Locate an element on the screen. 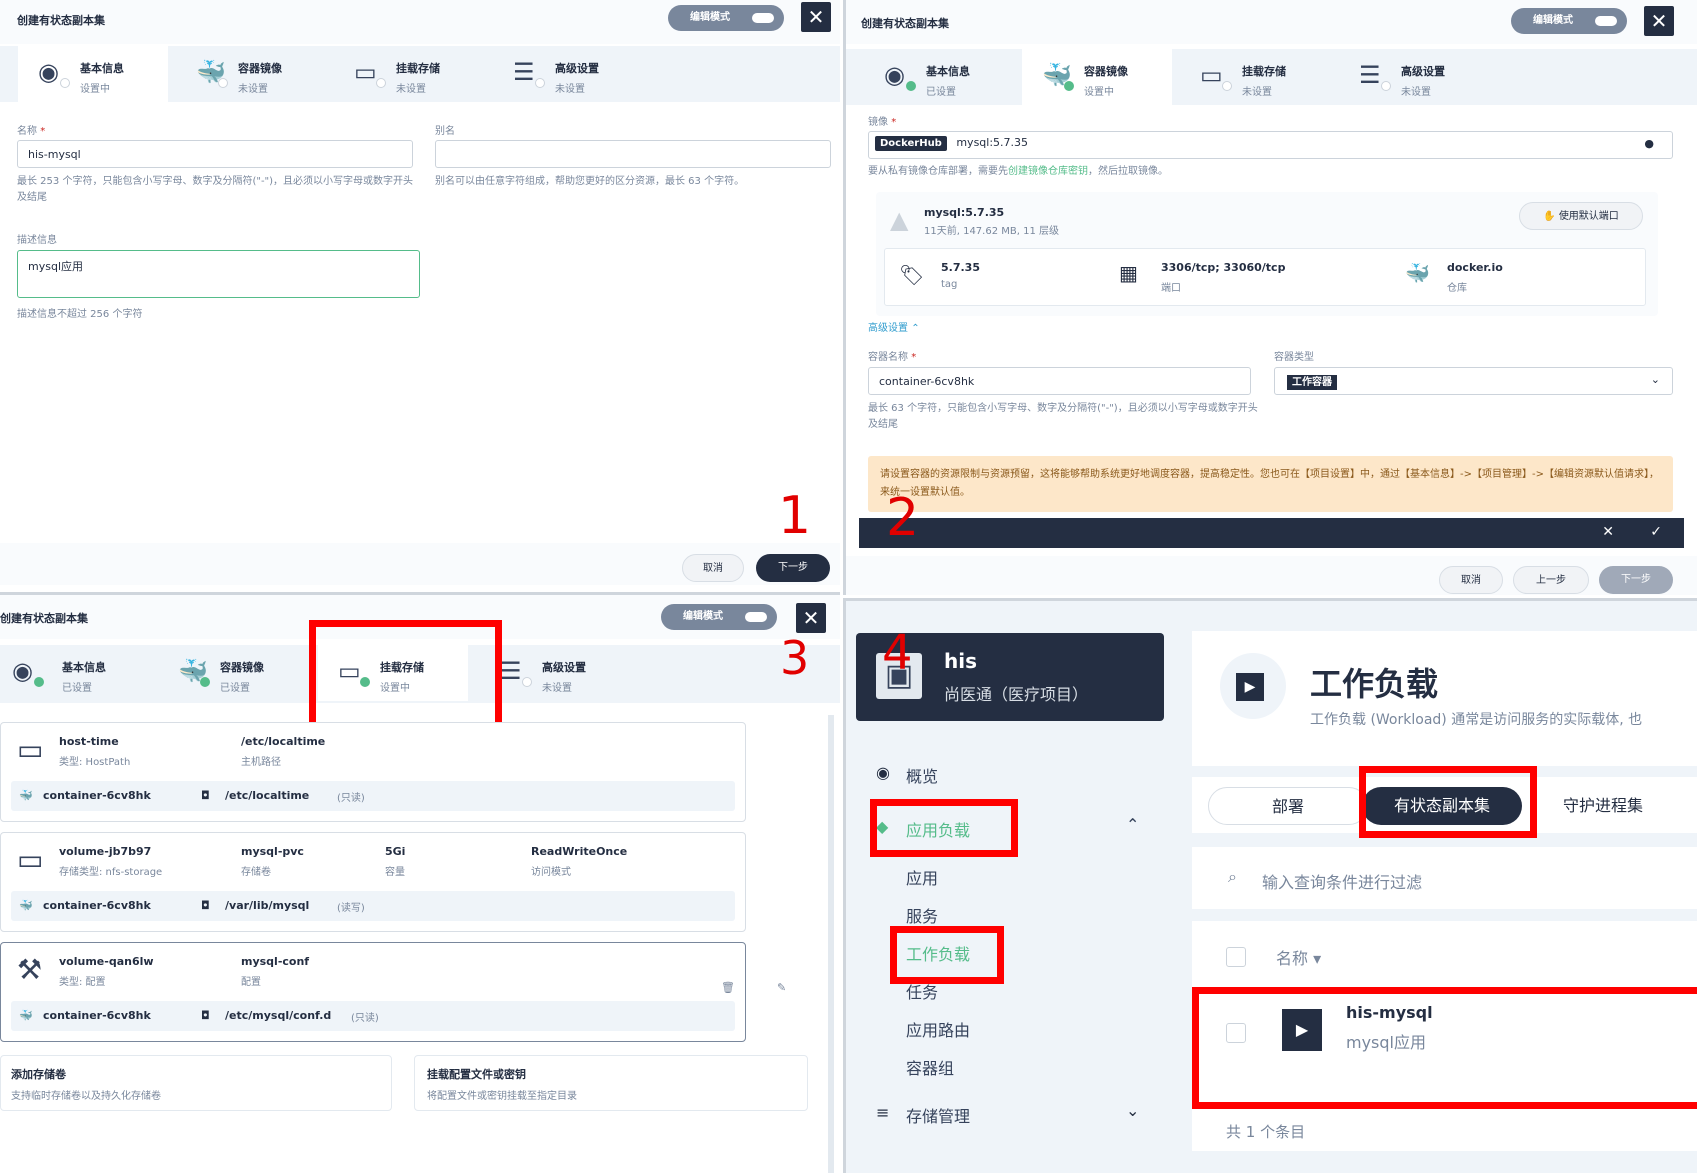 This screenshot has height=1173, width=1697. highlight-workloads is located at coordinates (947, 955).